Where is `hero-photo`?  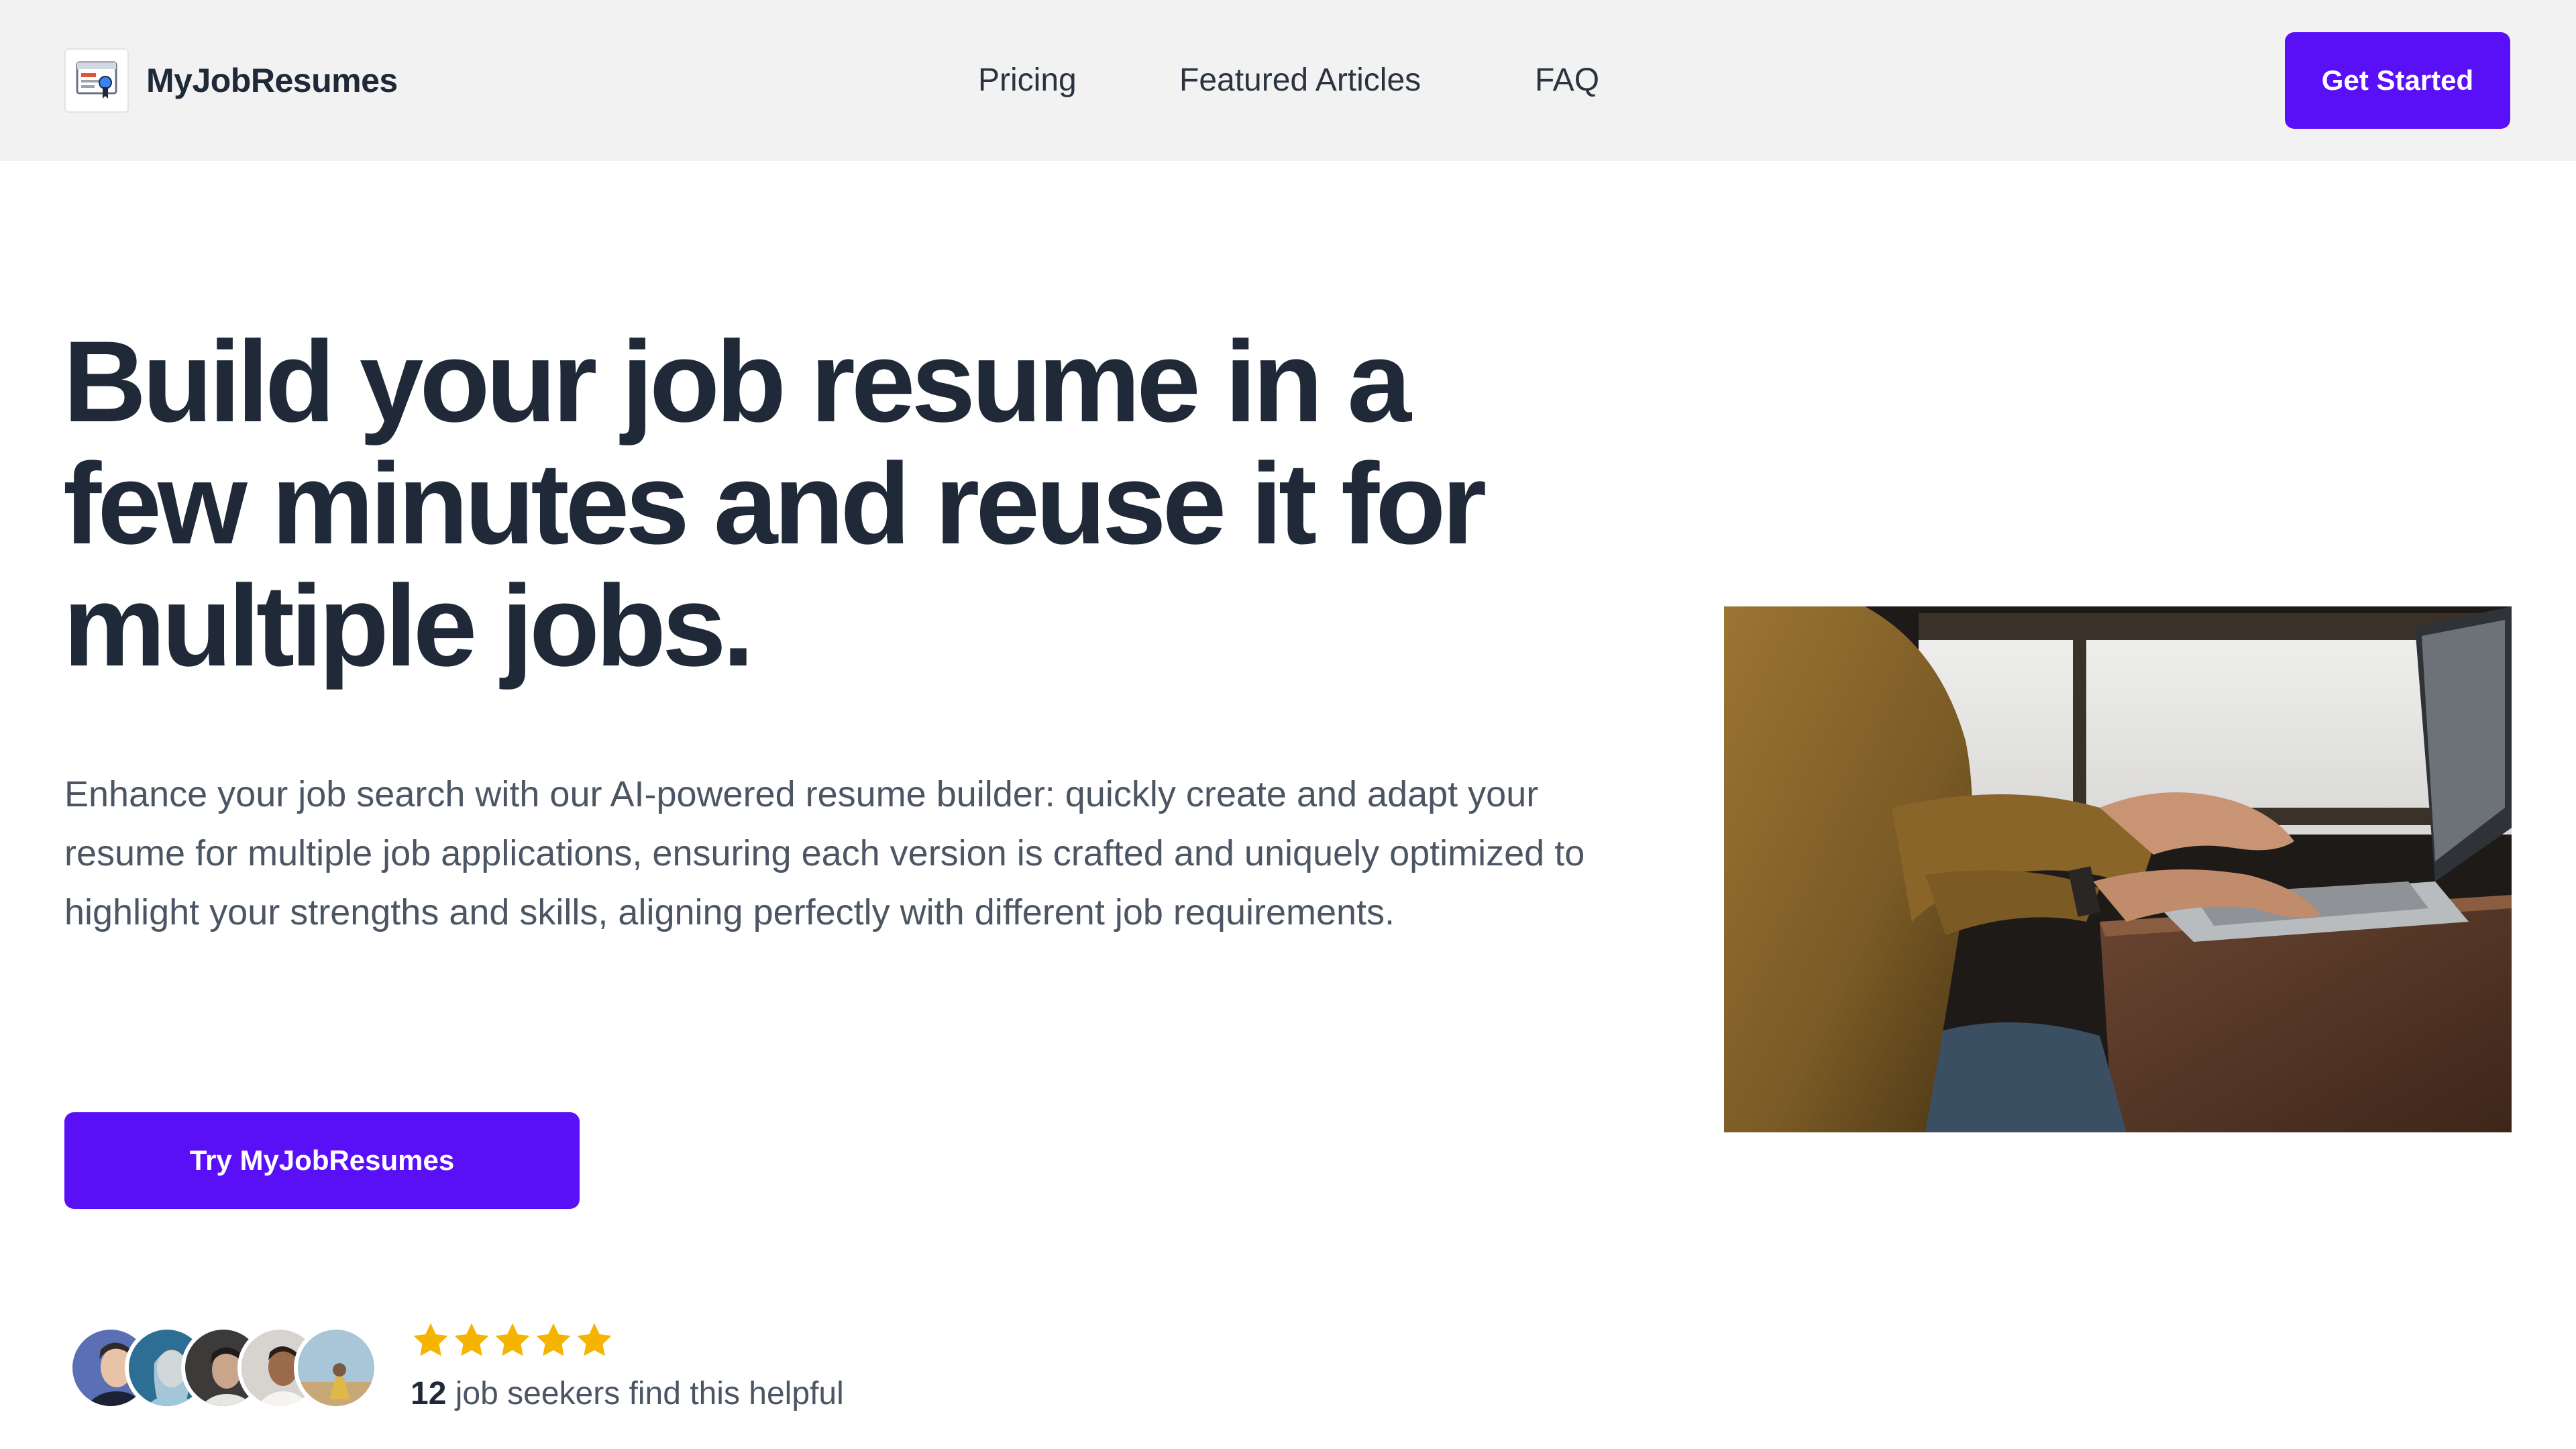
hero-photo is located at coordinates (2118, 869).